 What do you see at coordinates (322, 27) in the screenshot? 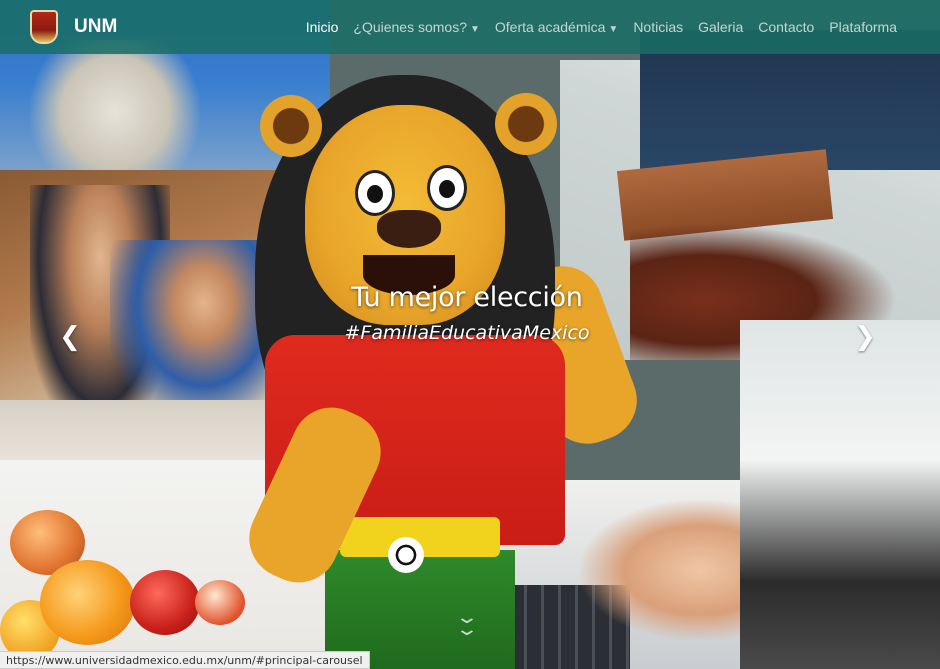
I see `nav-item-inicio: Inicio` at bounding box center [322, 27].